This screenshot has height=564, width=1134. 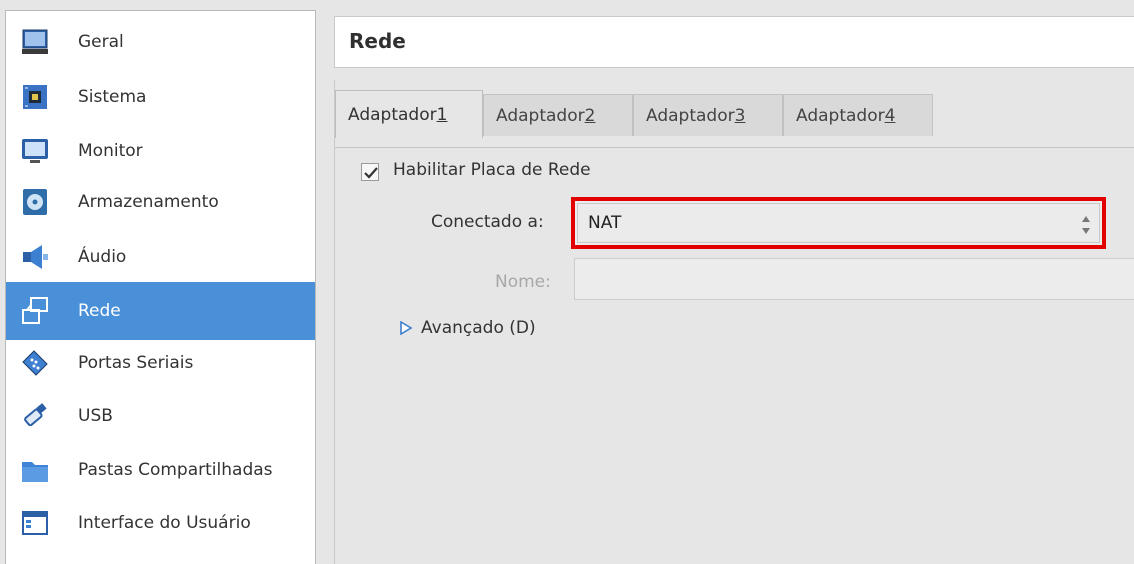 I want to click on usb-icon, so click(x=35, y=415).